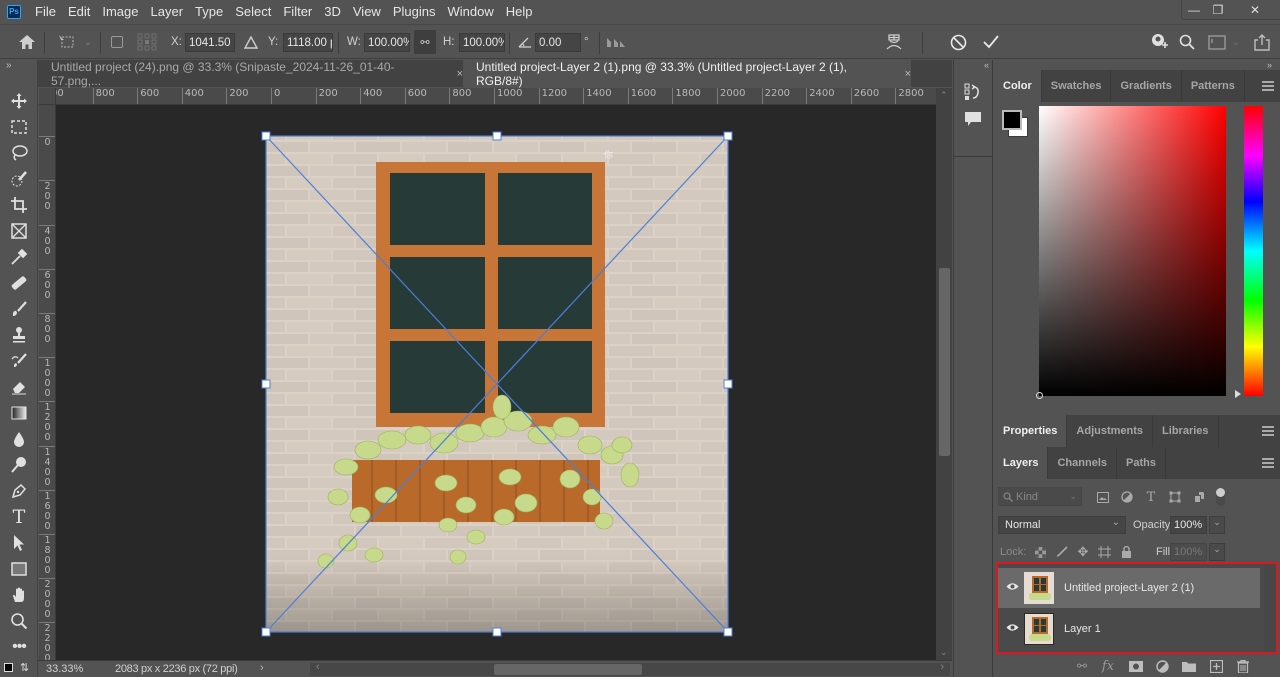 The width and height of the screenshot is (1280, 677). What do you see at coordinates (387, 42) in the screenshot?
I see `width-input: 100.00%` at bounding box center [387, 42].